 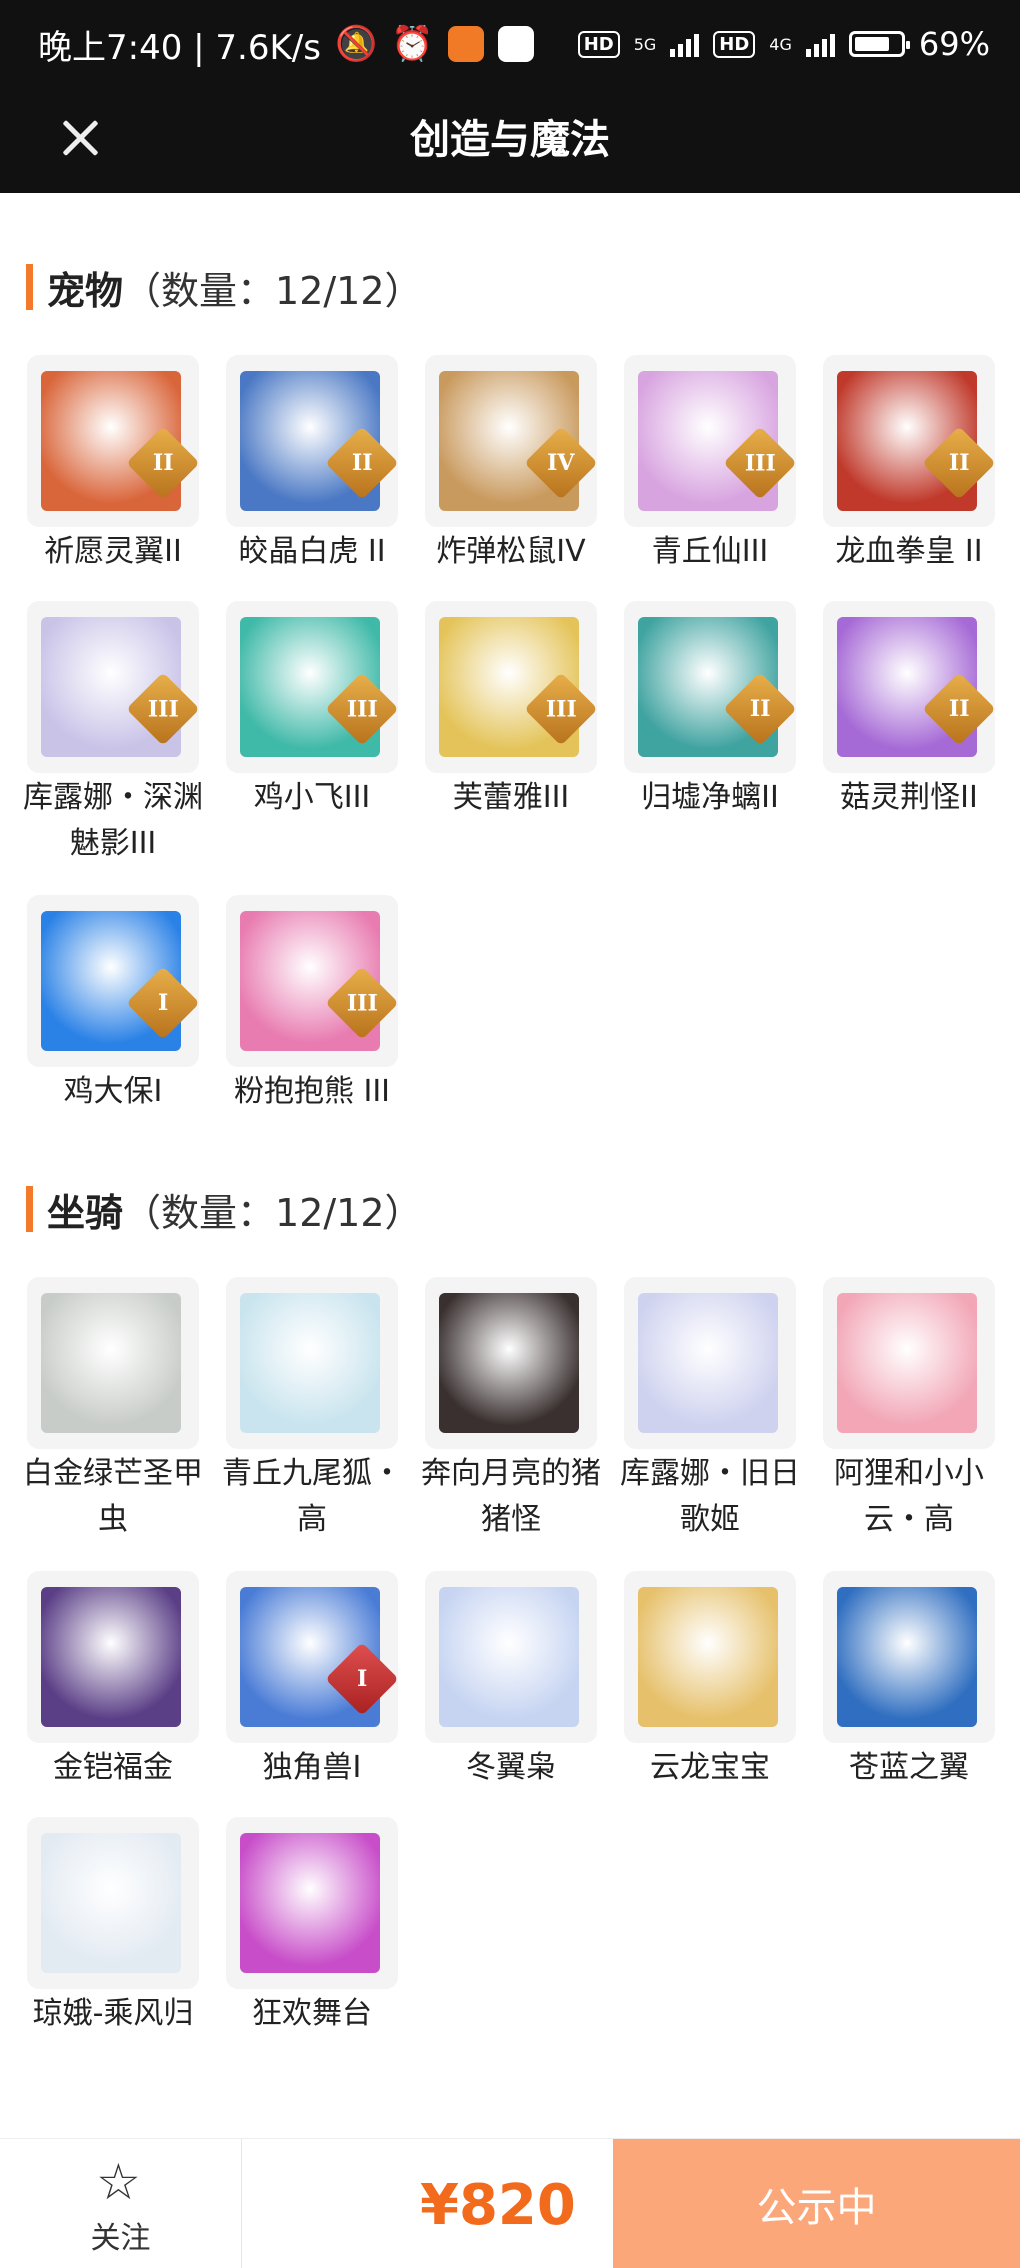 I want to click on item-label: 狂欢舞台, so click(x=312, y=2013).